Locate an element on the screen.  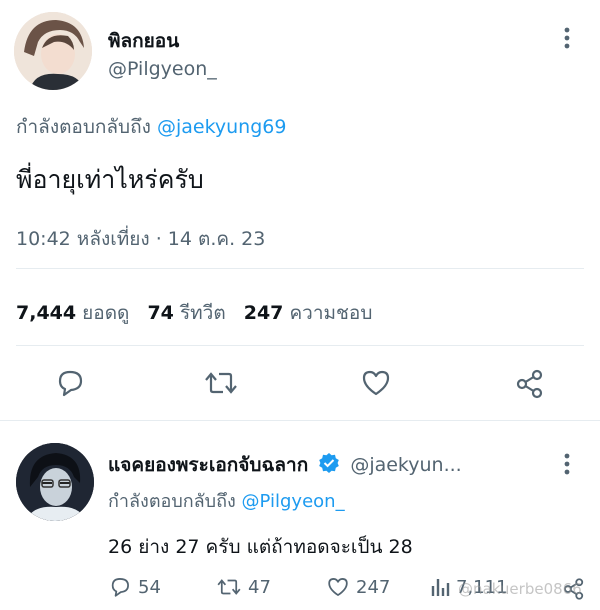
reply-like-action: 247 is located at coordinates (358, 587).